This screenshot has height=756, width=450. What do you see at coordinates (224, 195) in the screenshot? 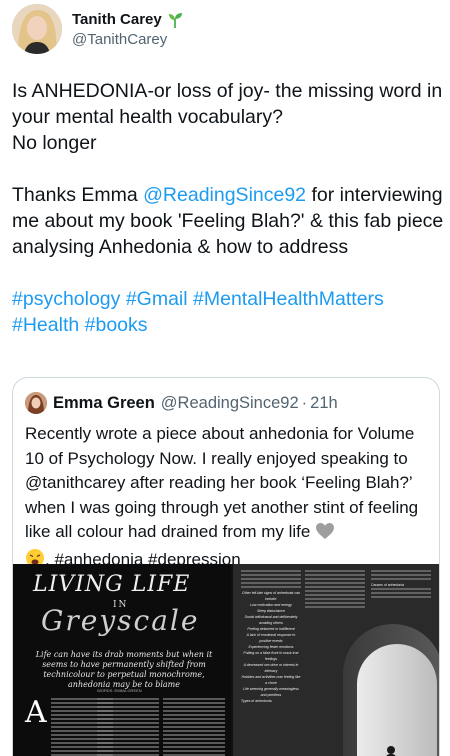
I see `mention-link: @ReadingSince92` at bounding box center [224, 195].